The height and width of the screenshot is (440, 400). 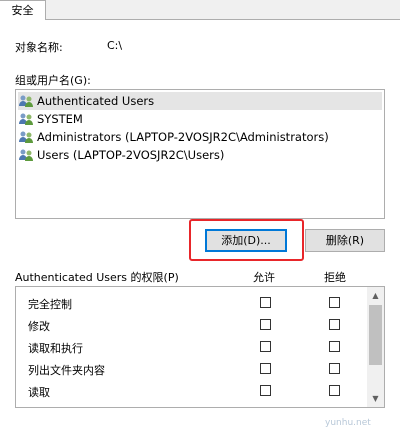 I want to click on scroll-up-icon: ▲, so click(x=375, y=295).